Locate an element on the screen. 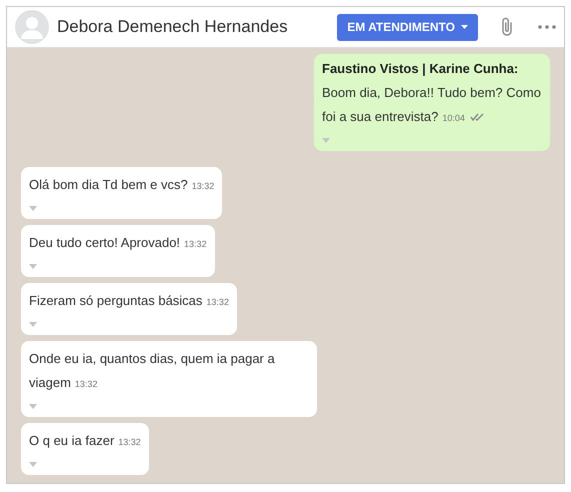 The height and width of the screenshot is (492, 571). message-text: Olá bom dia Td bem e vcs? 13:32 is located at coordinates (121, 184).